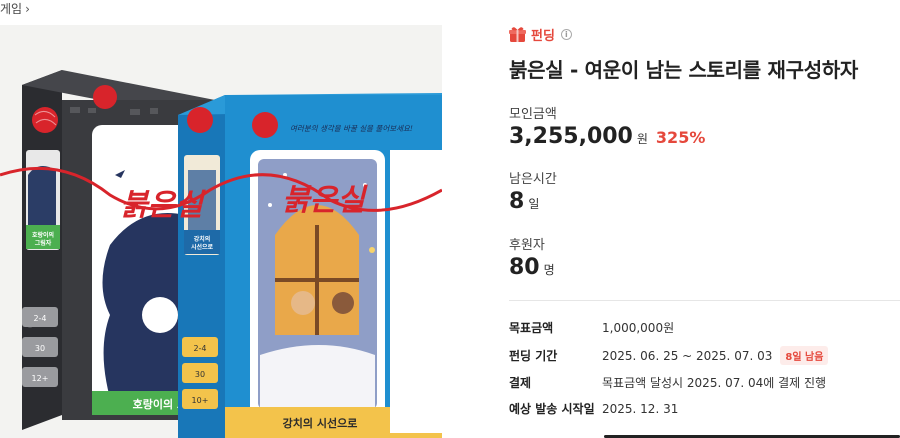 Image resolution: width=900 pixels, height=438 pixels. Describe the element at coordinates (343, 303) in the screenshot. I see `character-right` at that location.